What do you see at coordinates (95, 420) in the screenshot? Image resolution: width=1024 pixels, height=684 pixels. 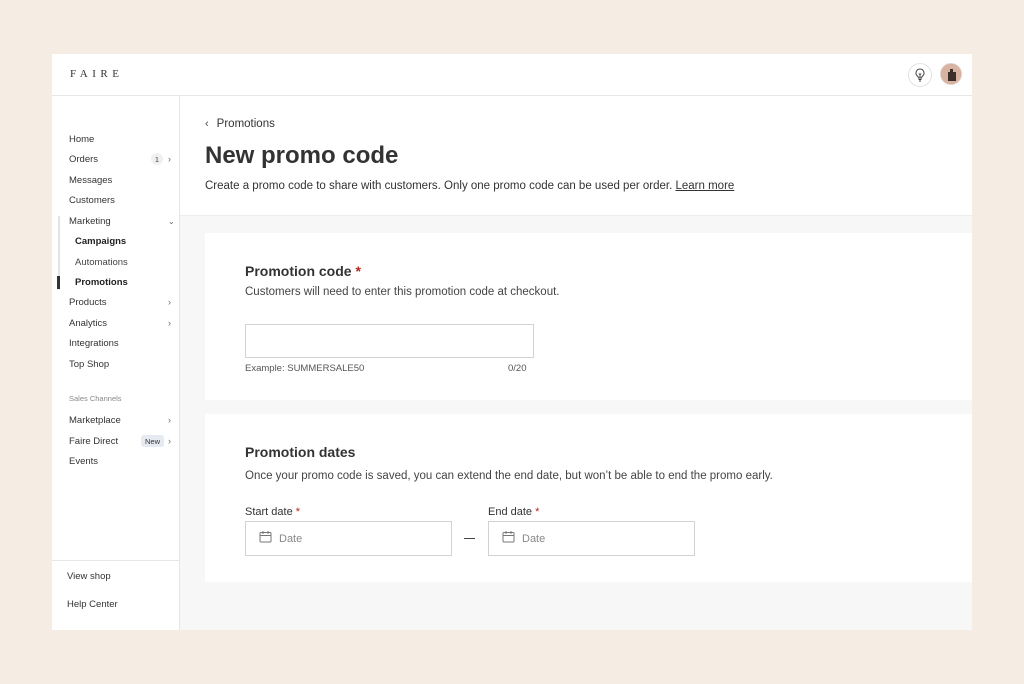 I see `sidebar-item-marketplace: Marketplace` at bounding box center [95, 420].